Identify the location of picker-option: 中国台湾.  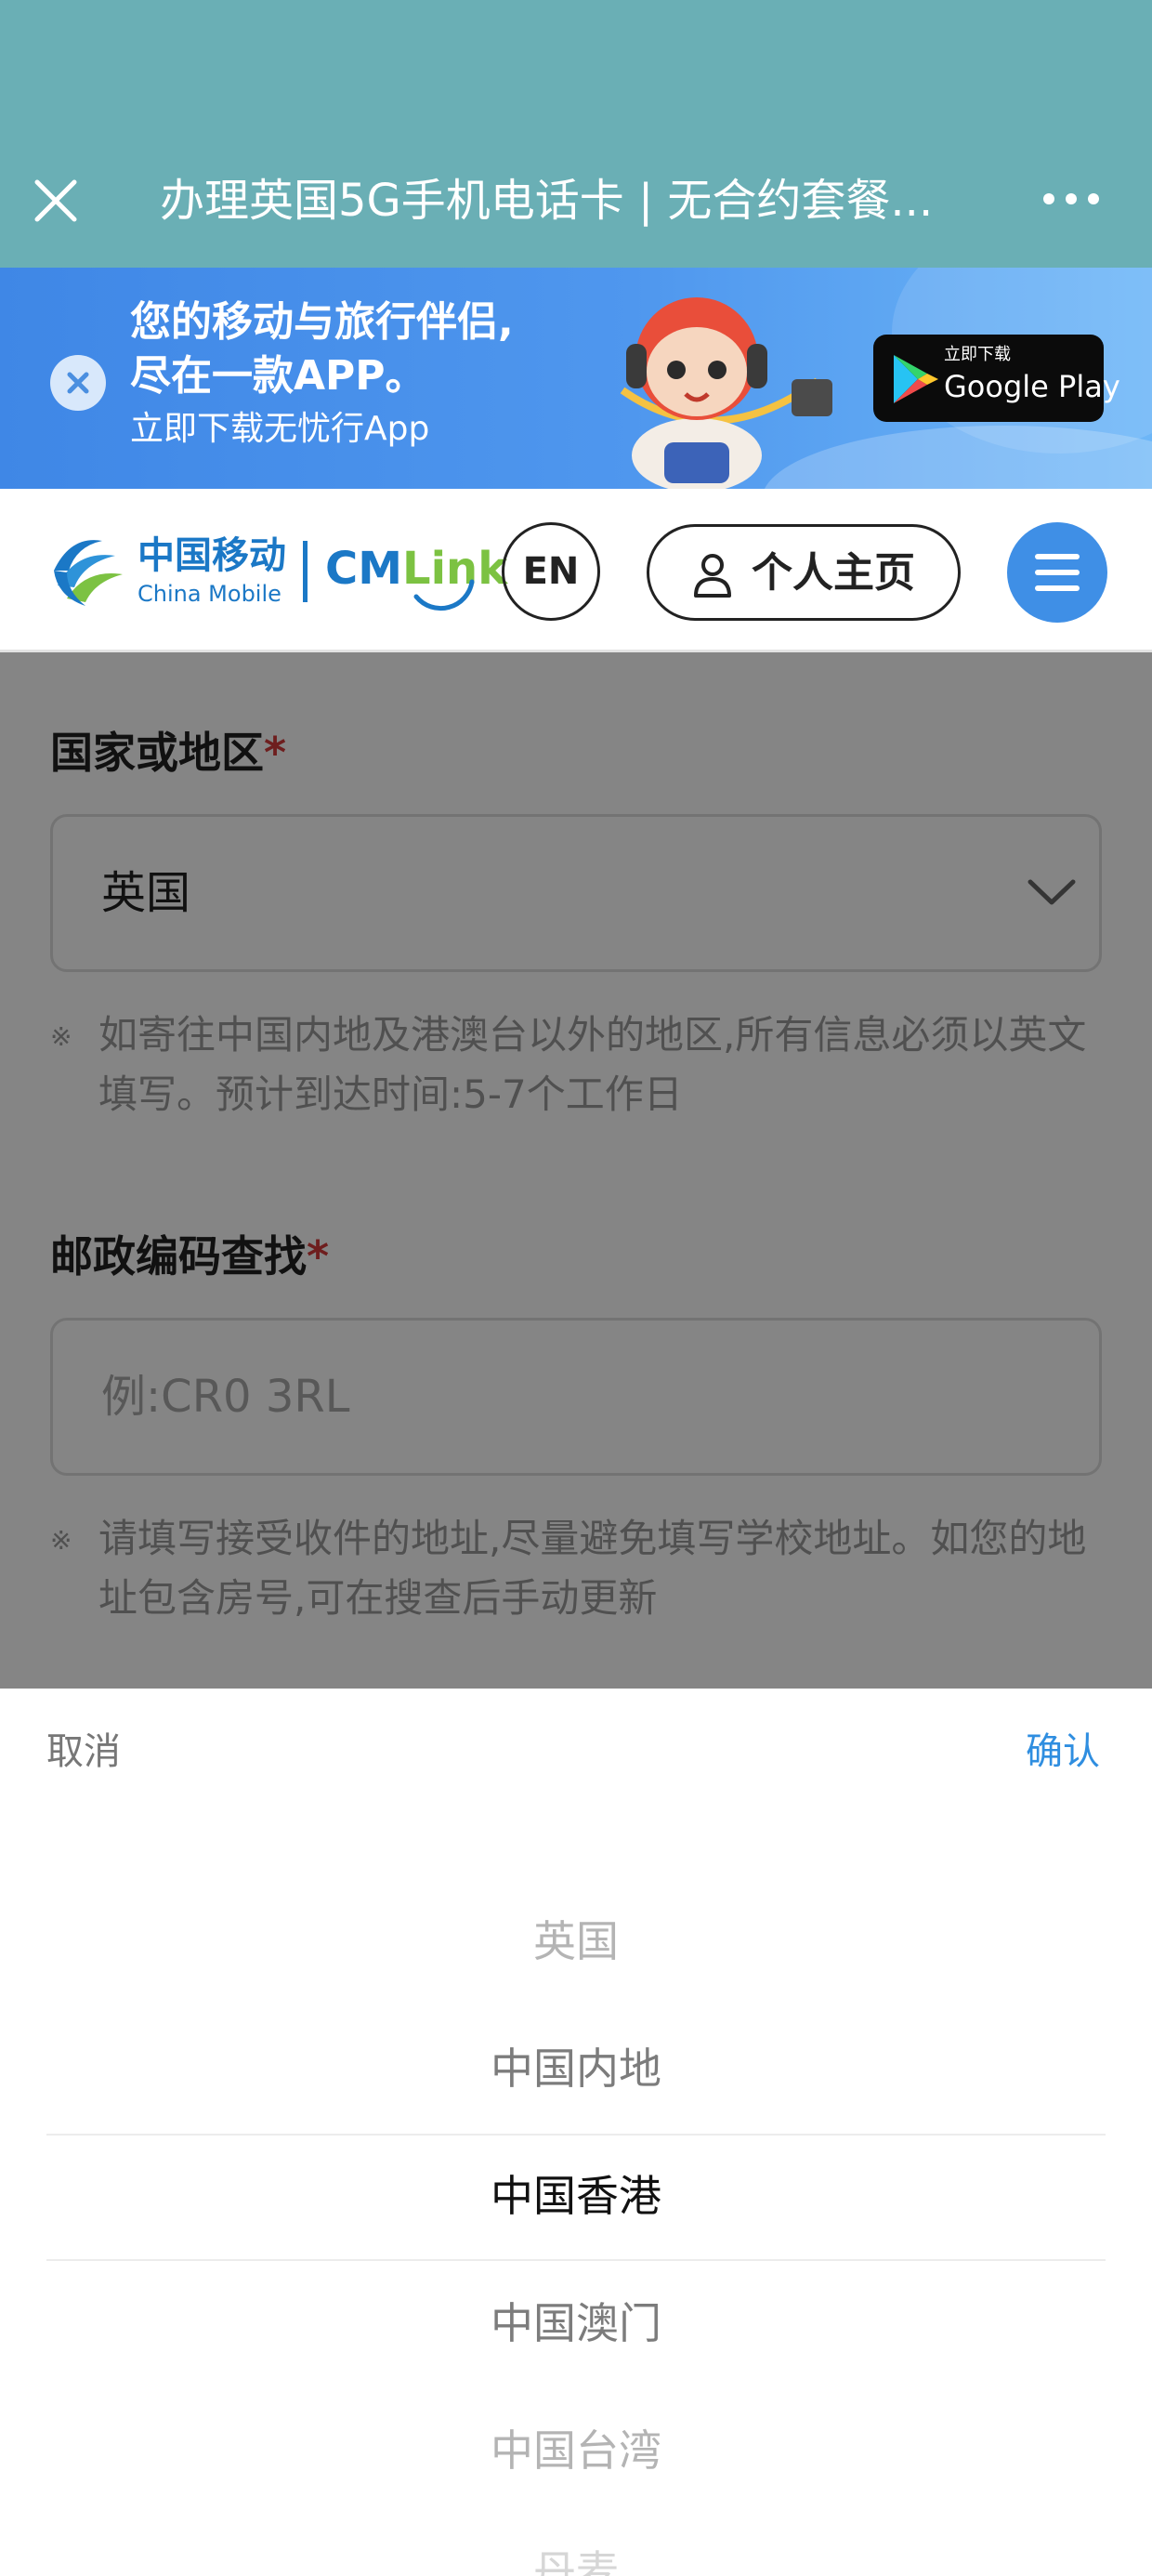
(576, 2450).